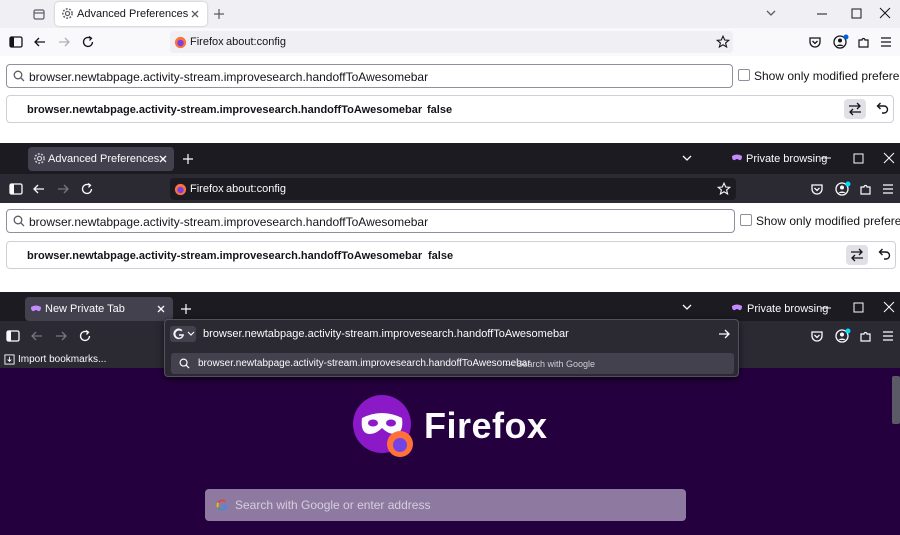 This screenshot has height=535, width=900. Describe the element at coordinates (550, 364) in the screenshot. I see `suggestion-action: — Search with Google` at that location.